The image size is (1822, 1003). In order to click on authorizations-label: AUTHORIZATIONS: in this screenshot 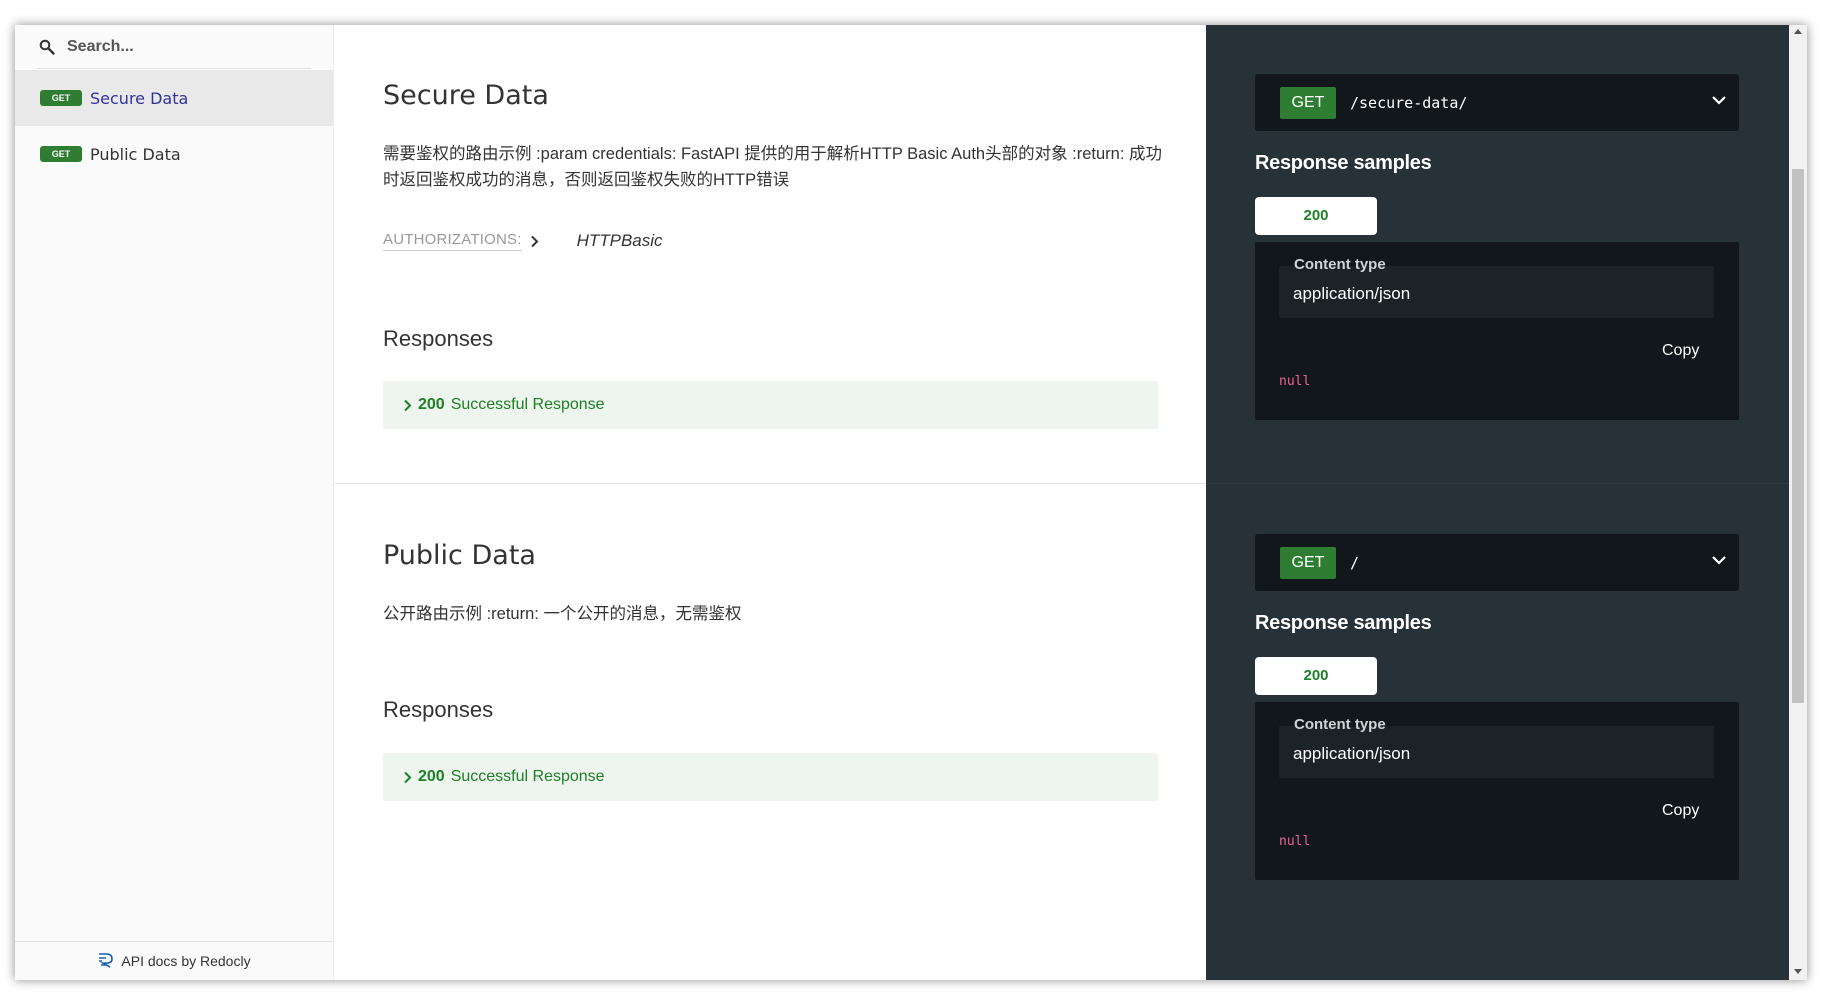, I will do `click(452, 241)`.